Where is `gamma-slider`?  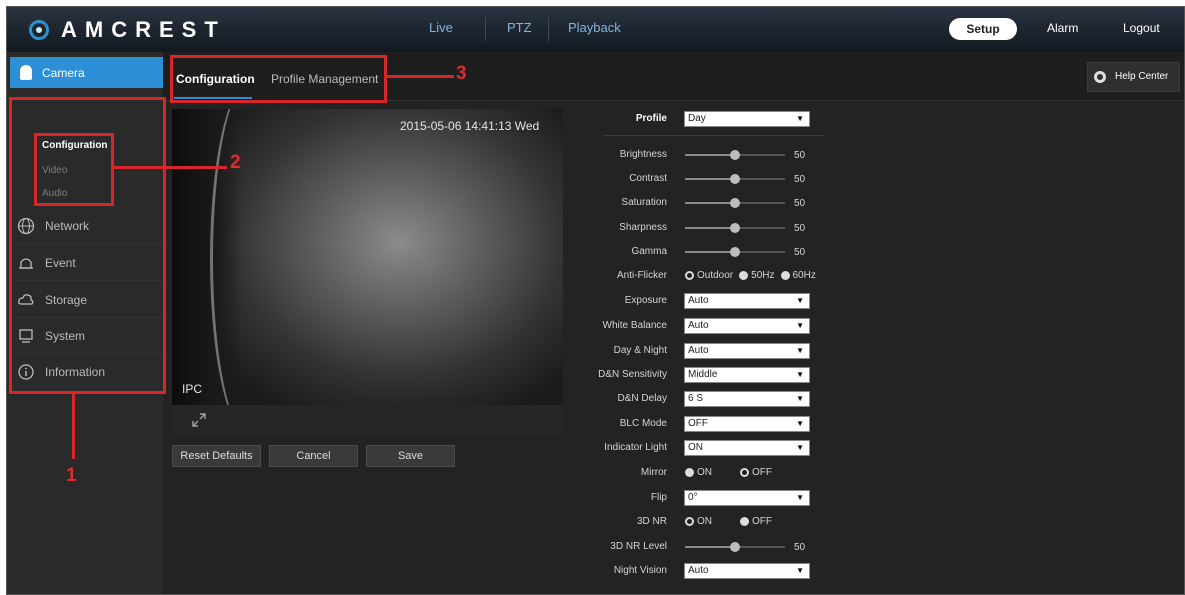 gamma-slider is located at coordinates (735, 252).